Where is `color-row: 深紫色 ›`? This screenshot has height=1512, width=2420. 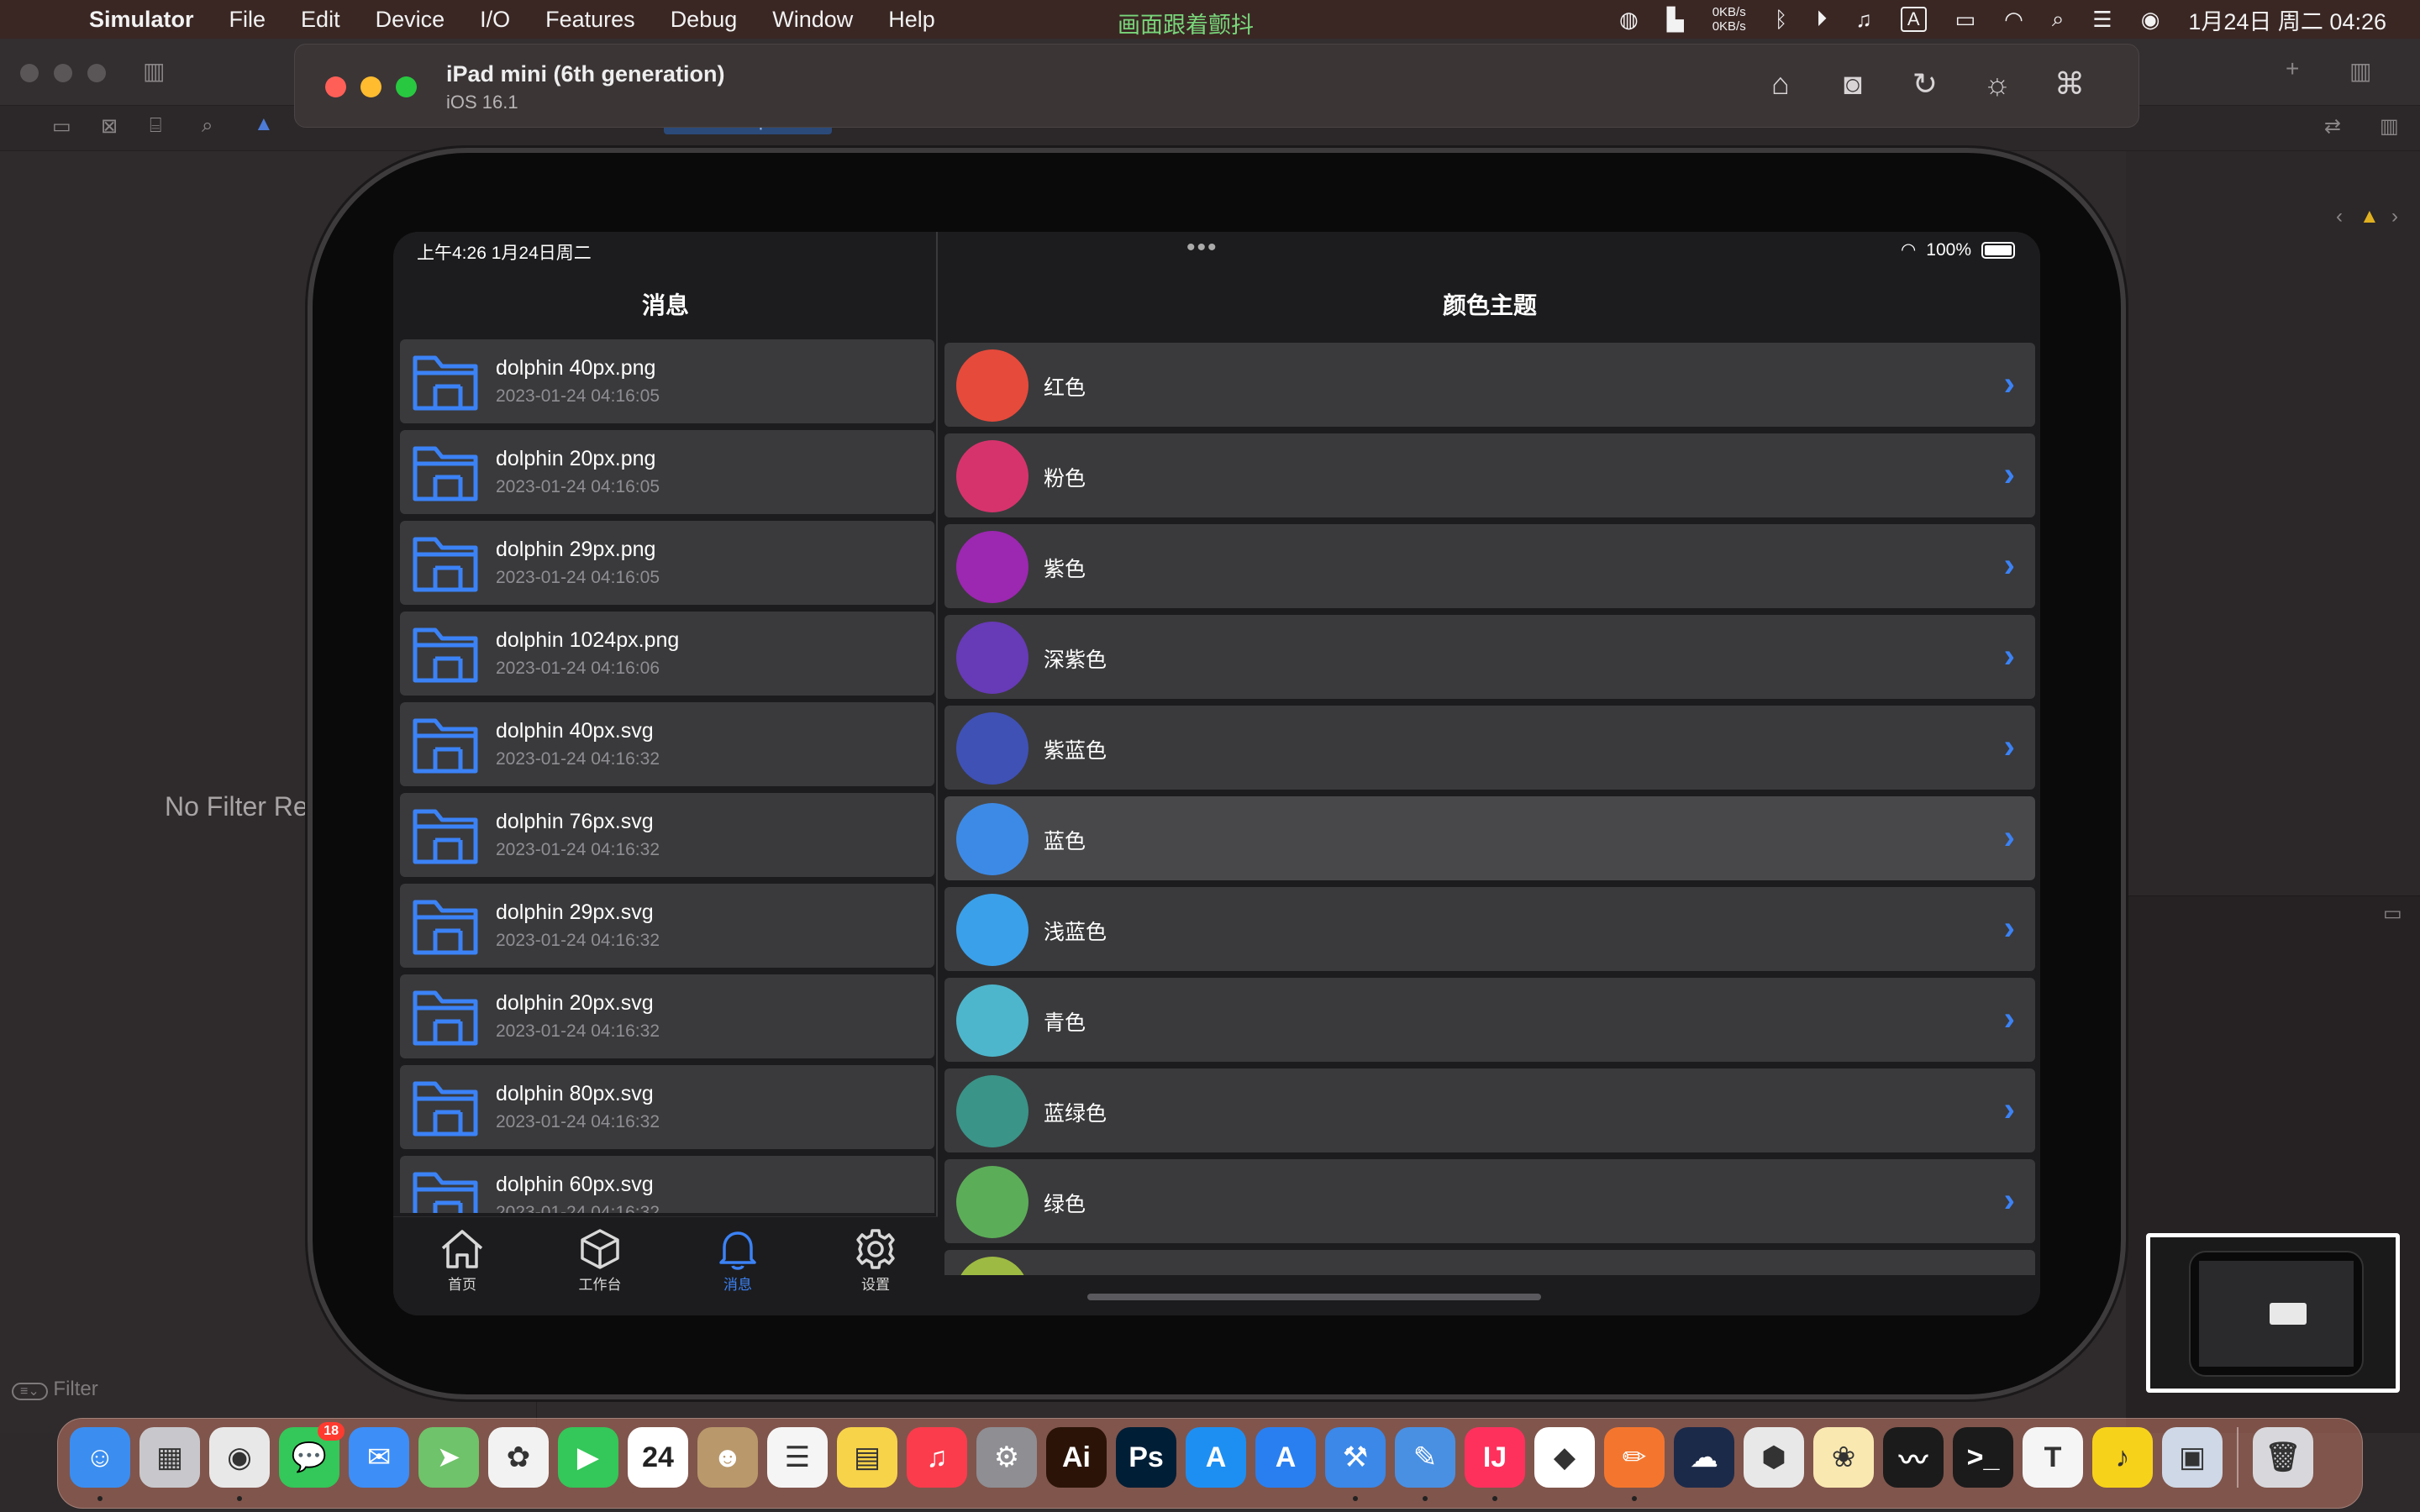 color-row: 深紫色 › is located at coordinates (1489, 657).